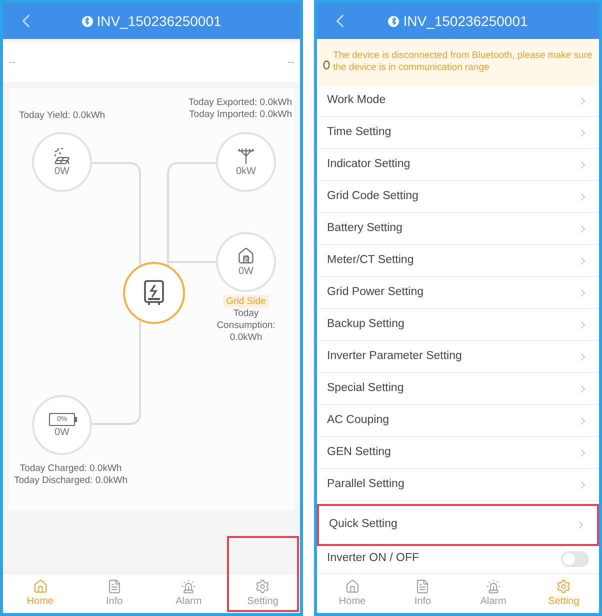 The width and height of the screenshot is (602, 616). Describe the element at coordinates (458, 485) in the screenshot. I see `settings-item: Parallel Setting` at that location.